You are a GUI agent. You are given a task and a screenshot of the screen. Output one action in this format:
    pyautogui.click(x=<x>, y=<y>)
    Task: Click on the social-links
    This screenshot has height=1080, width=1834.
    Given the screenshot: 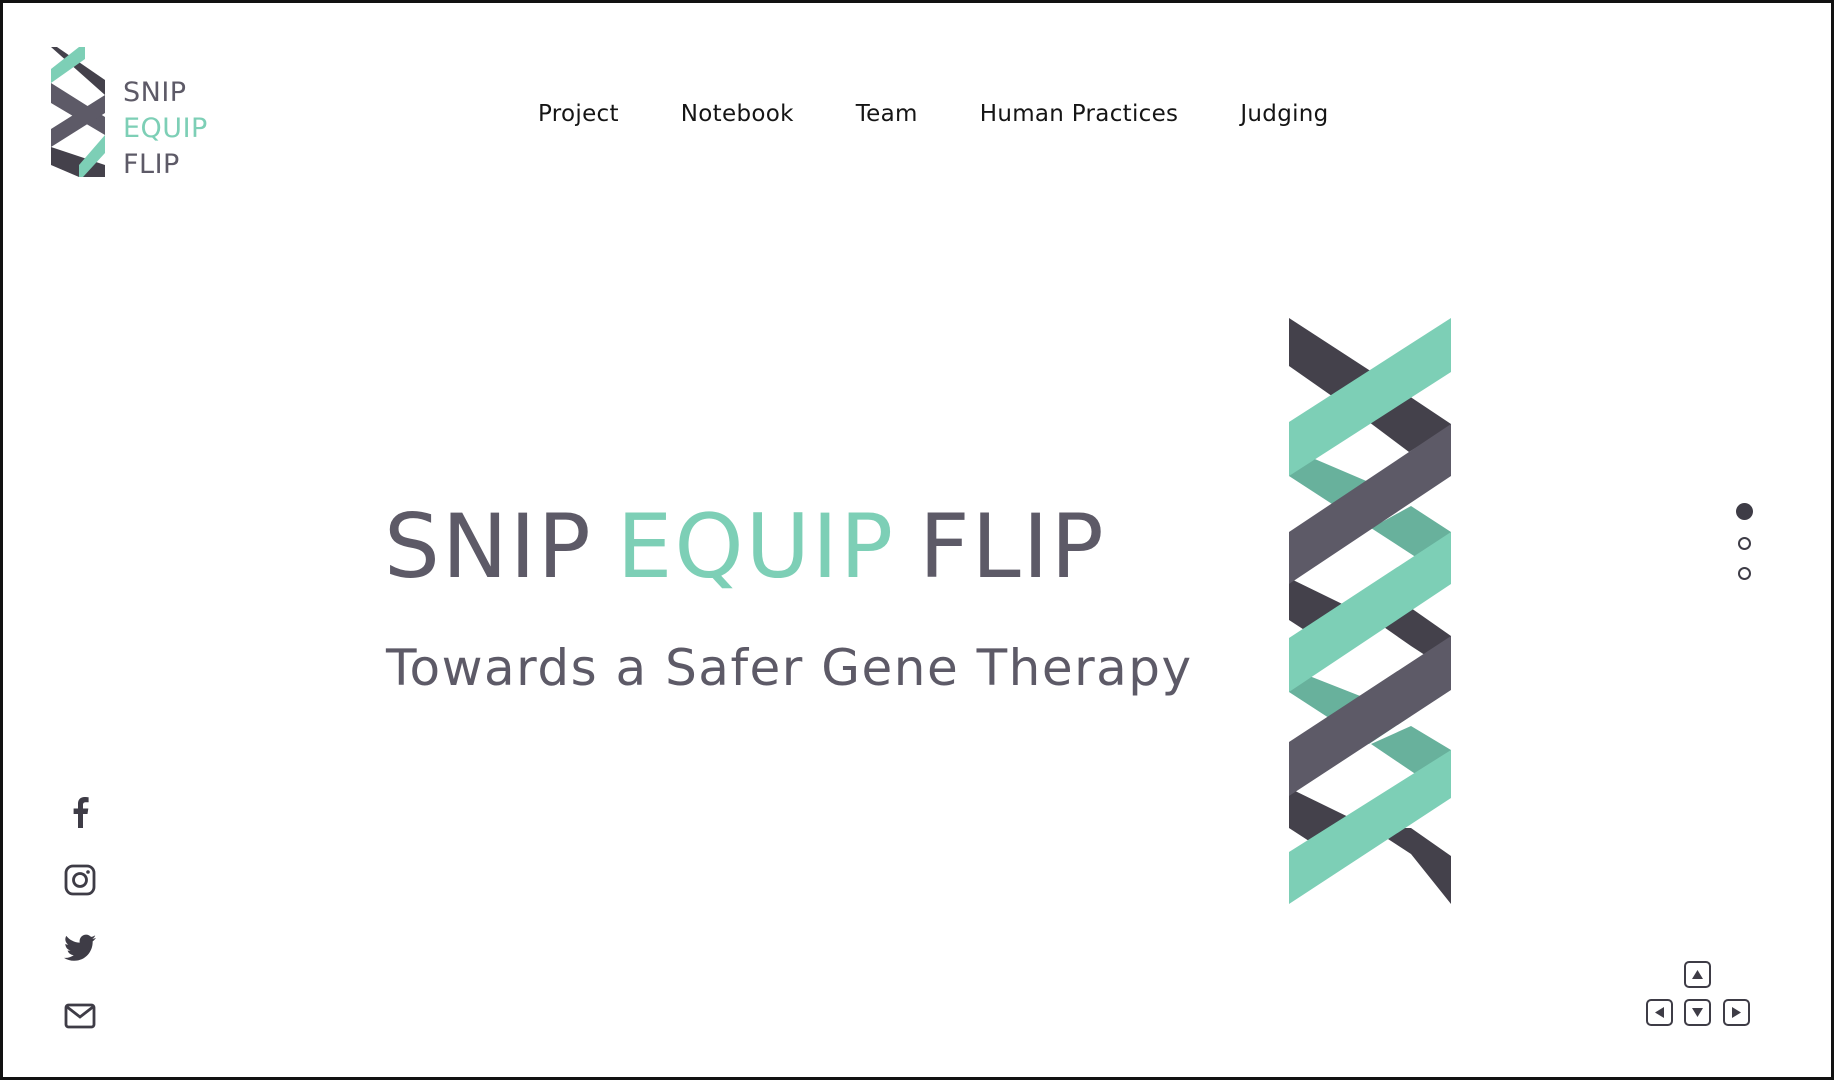 What is the action you would take?
    pyautogui.click(x=80, y=914)
    